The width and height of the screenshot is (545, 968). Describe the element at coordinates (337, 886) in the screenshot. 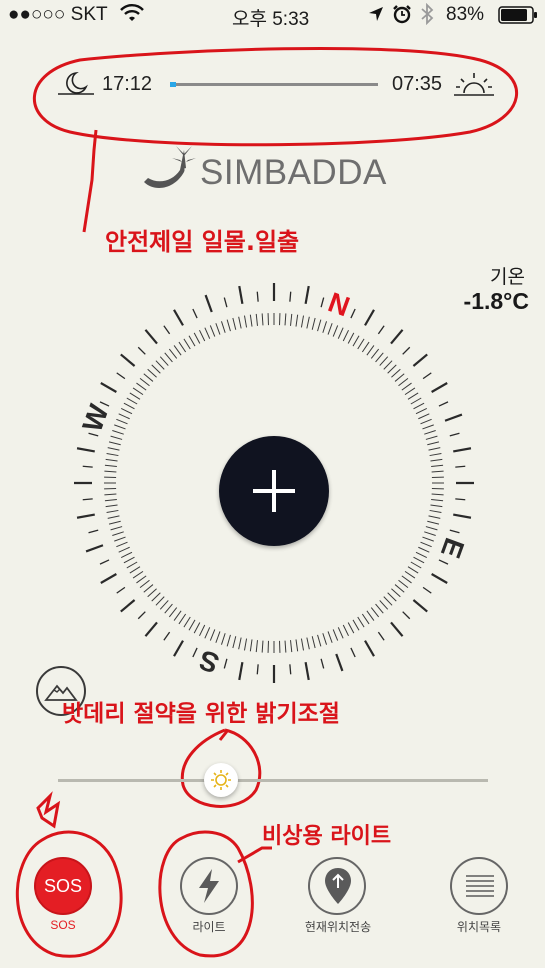

I see `send-location-button` at that location.